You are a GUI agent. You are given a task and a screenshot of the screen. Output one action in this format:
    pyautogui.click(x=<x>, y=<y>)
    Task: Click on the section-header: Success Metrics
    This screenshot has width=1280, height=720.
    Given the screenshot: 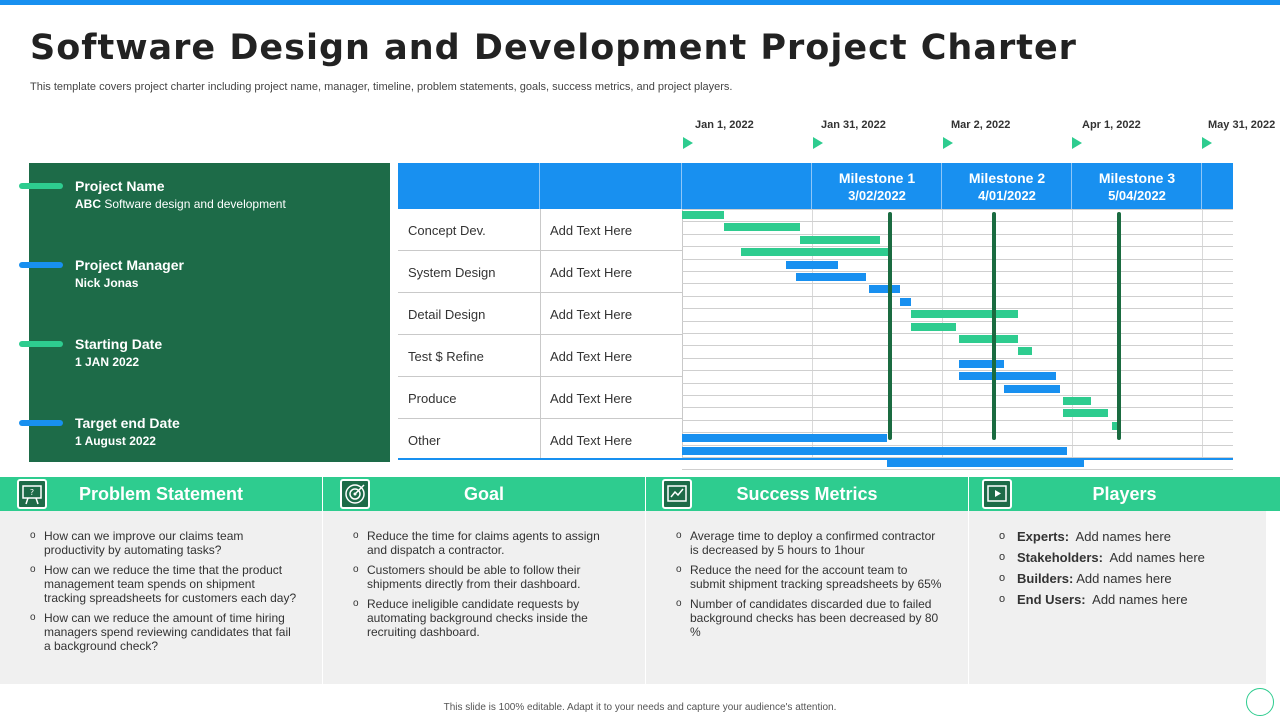 What is the action you would take?
    pyautogui.click(x=807, y=494)
    